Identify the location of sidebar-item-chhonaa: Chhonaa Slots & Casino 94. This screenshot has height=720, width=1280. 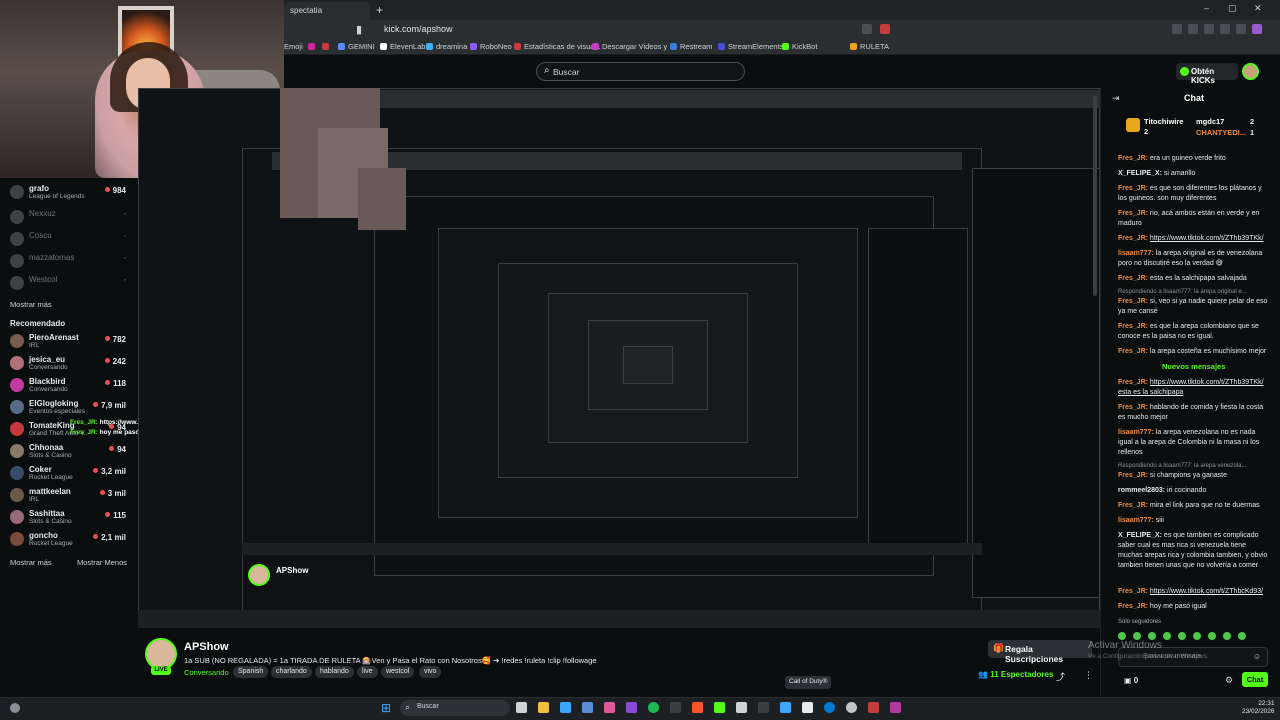
(68, 452).